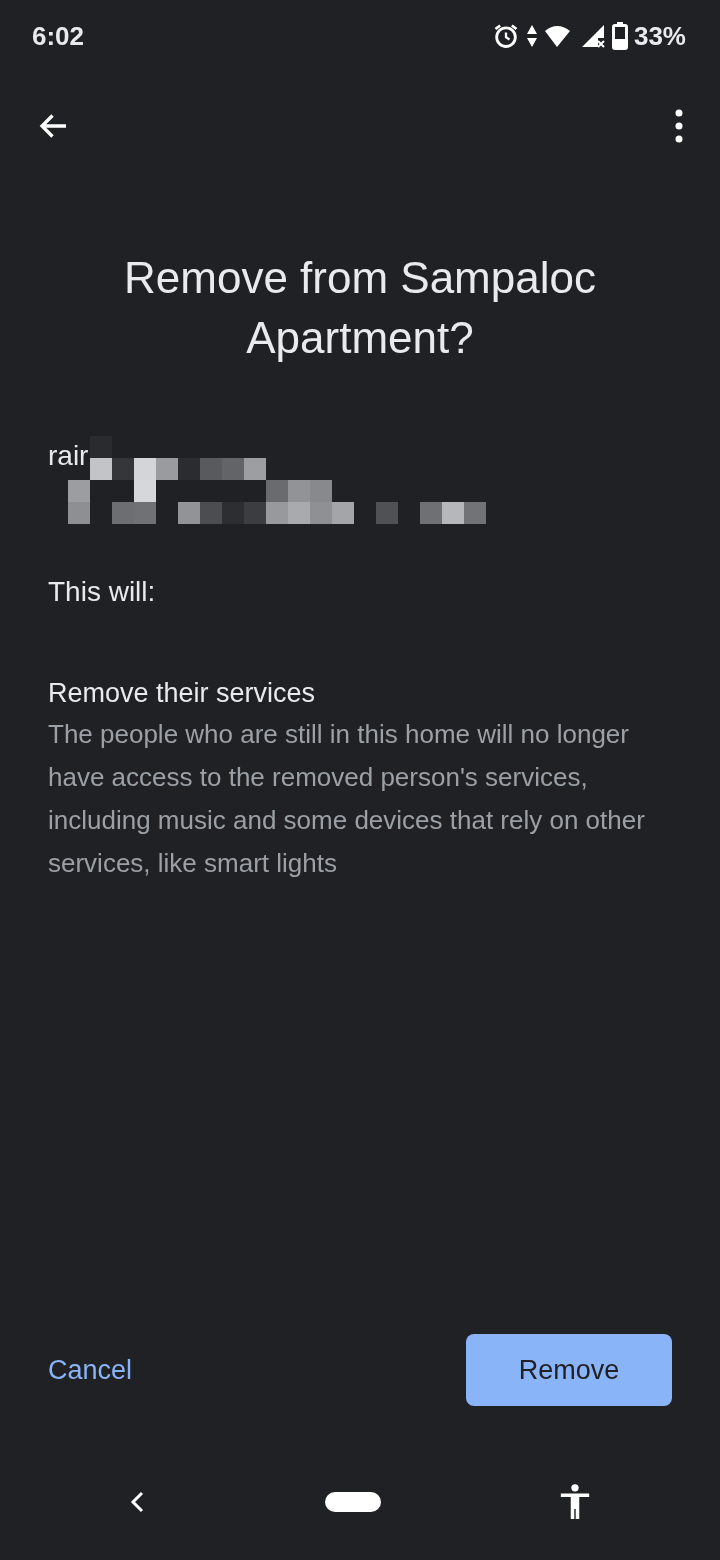 Image resolution: width=720 pixels, height=1560 pixels. What do you see at coordinates (102, 592) in the screenshot?
I see `intro-text: This will:` at bounding box center [102, 592].